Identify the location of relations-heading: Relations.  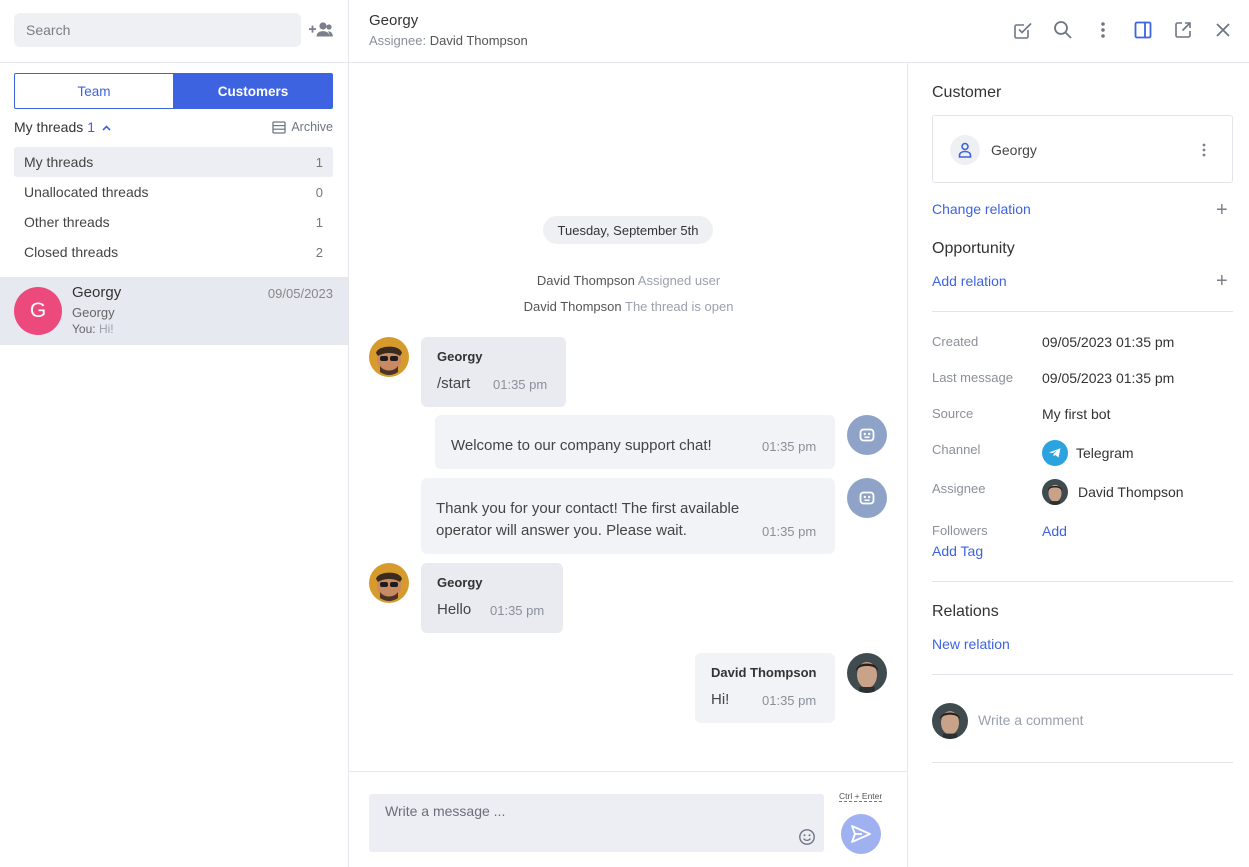
(965, 611).